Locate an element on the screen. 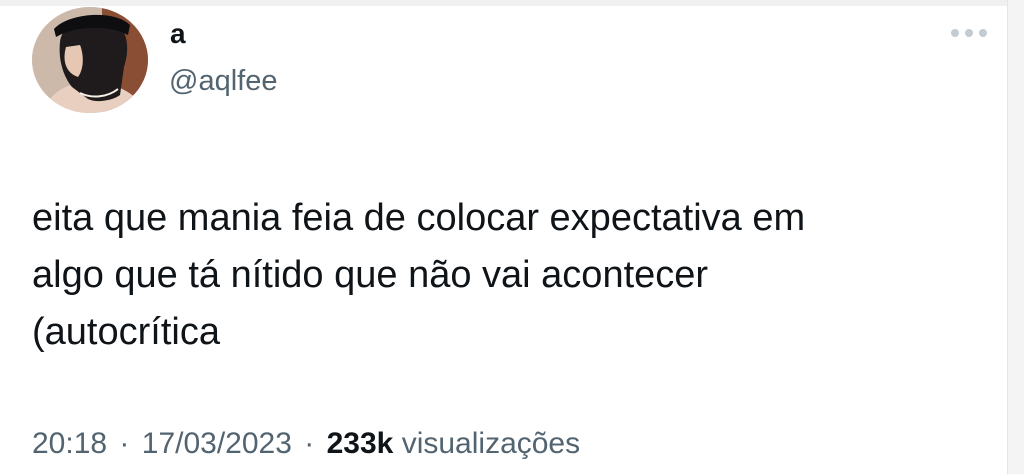 This screenshot has width=1024, height=474. top-edge is located at coordinates (503, 3).